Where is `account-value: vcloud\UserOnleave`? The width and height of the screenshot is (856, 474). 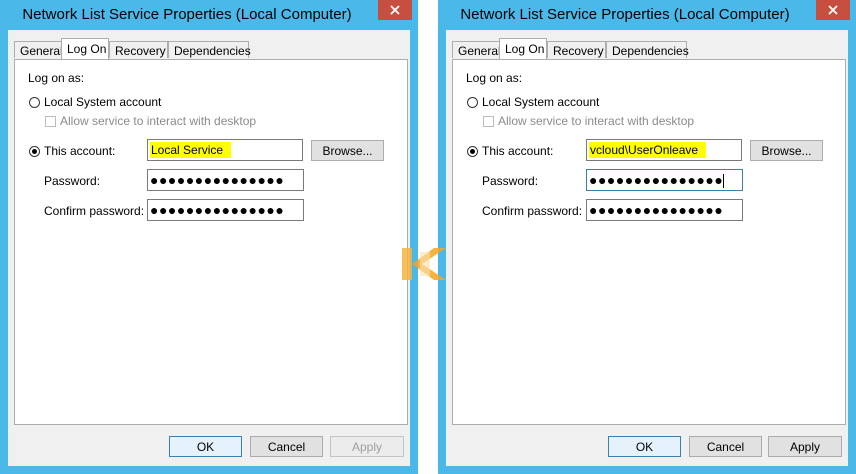
account-value: vcloud\UserOnleave is located at coordinates (648, 150).